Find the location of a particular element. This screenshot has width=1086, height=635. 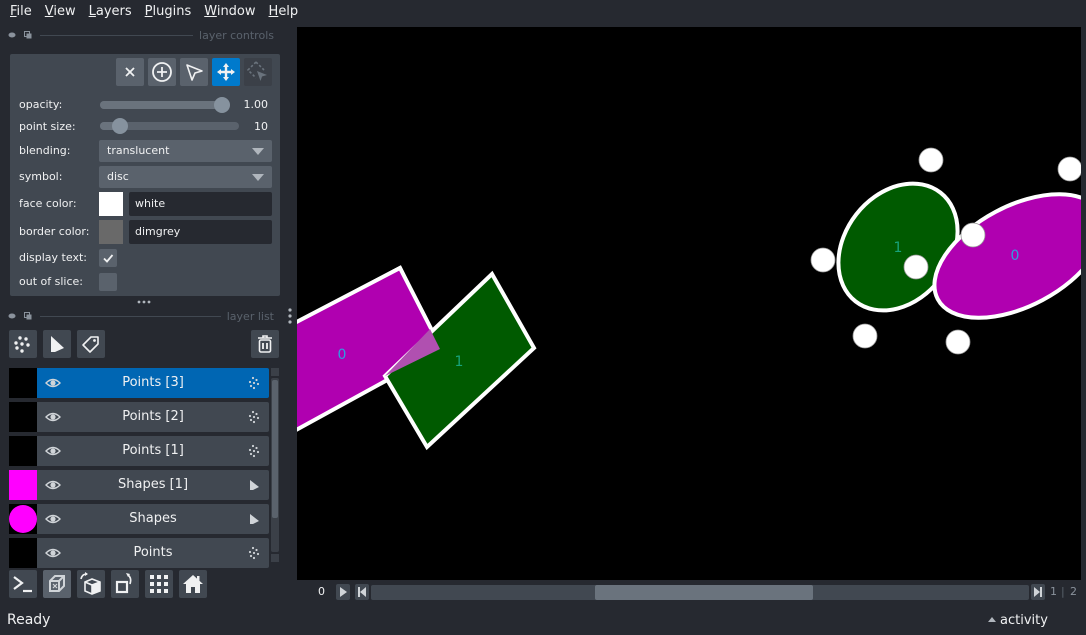

new-points-layer-button is located at coordinates (23, 344).